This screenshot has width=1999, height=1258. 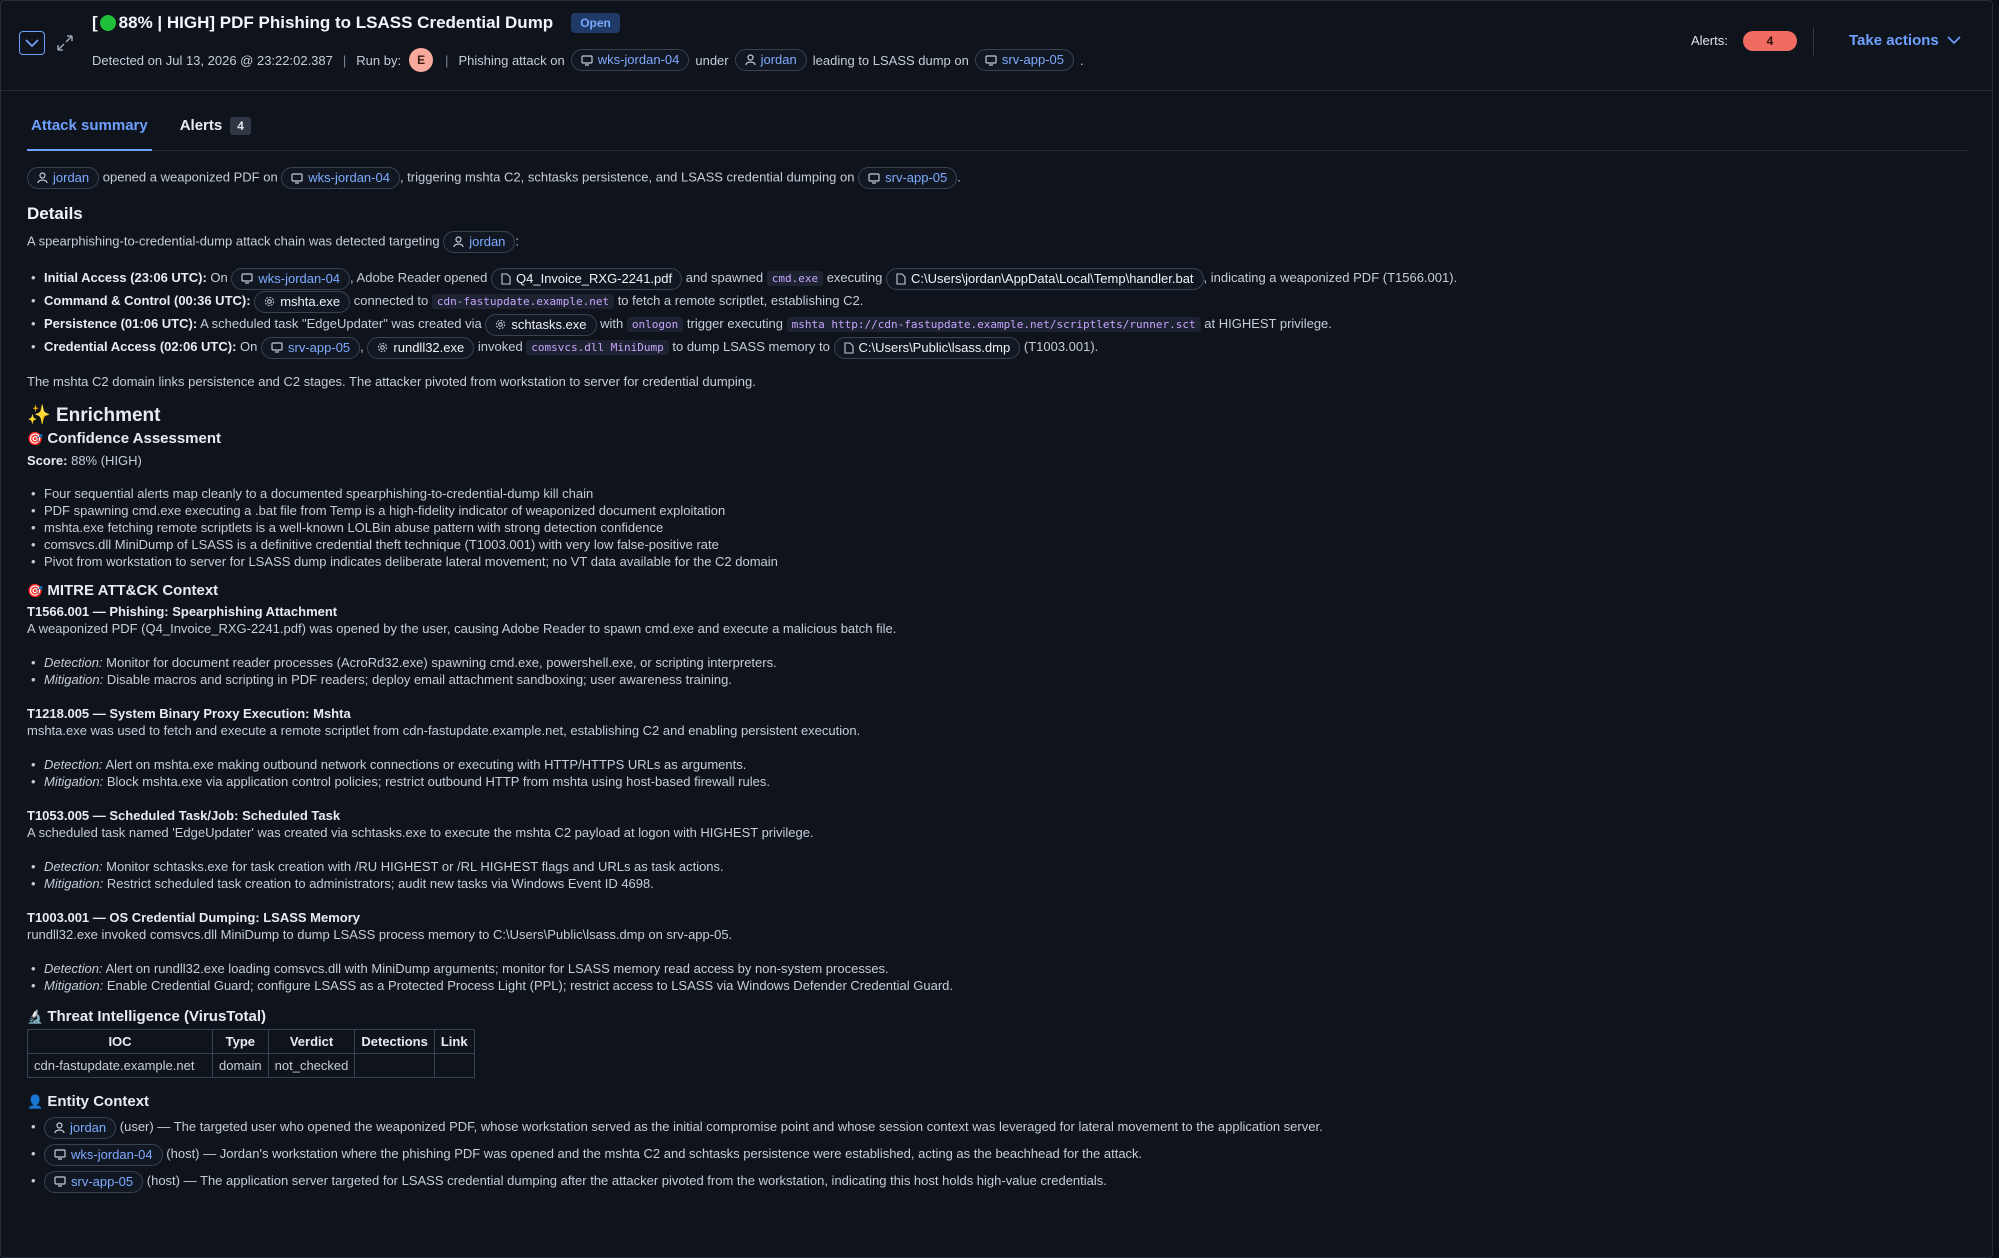 What do you see at coordinates (421, 60) in the screenshot?
I see `avatar: E` at bounding box center [421, 60].